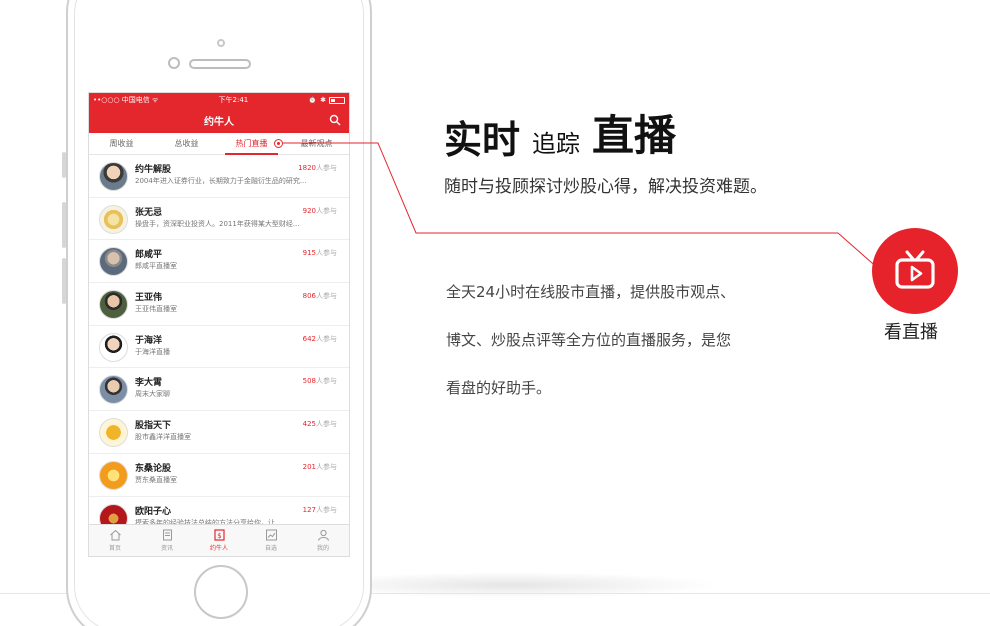  I want to click on participant-count: 201人参与, so click(320, 467).